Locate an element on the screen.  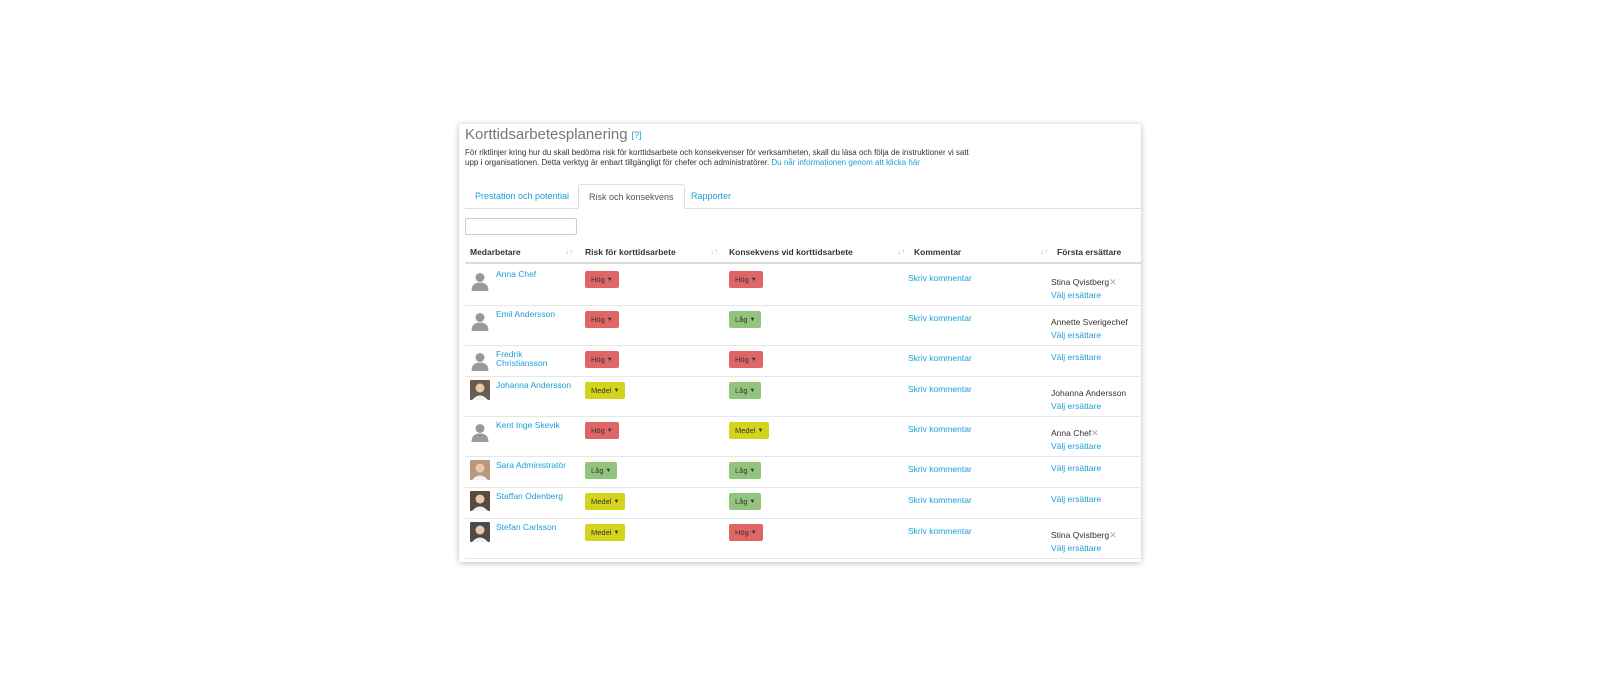
tab-risk-och-konsekvens: Risk och konsekvens is located at coordinates (631, 196).